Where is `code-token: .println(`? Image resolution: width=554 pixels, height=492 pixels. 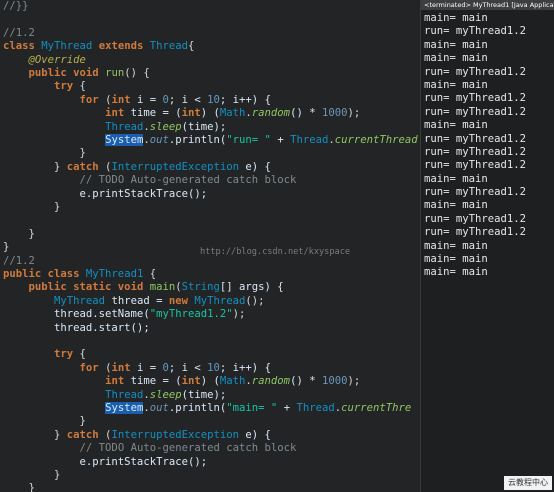 code-token: .println( is located at coordinates (197, 140).